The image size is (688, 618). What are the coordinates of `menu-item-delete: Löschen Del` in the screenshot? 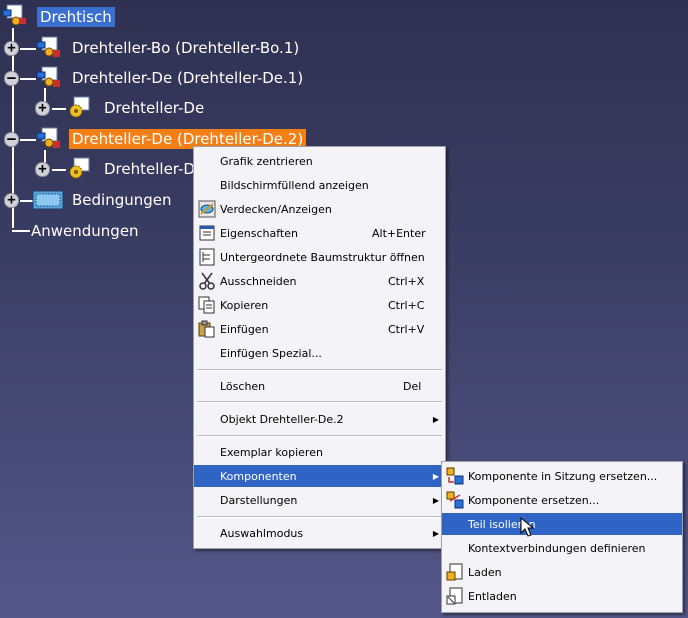 It's located at (319, 386).